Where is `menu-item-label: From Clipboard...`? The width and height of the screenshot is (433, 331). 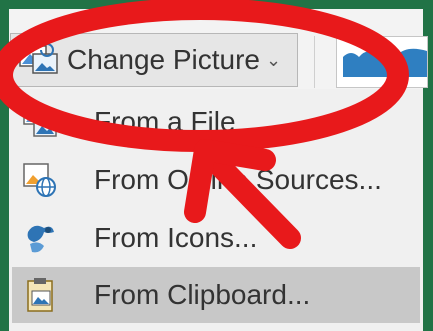
menu-item-label: From Clipboard... is located at coordinates (202, 294).